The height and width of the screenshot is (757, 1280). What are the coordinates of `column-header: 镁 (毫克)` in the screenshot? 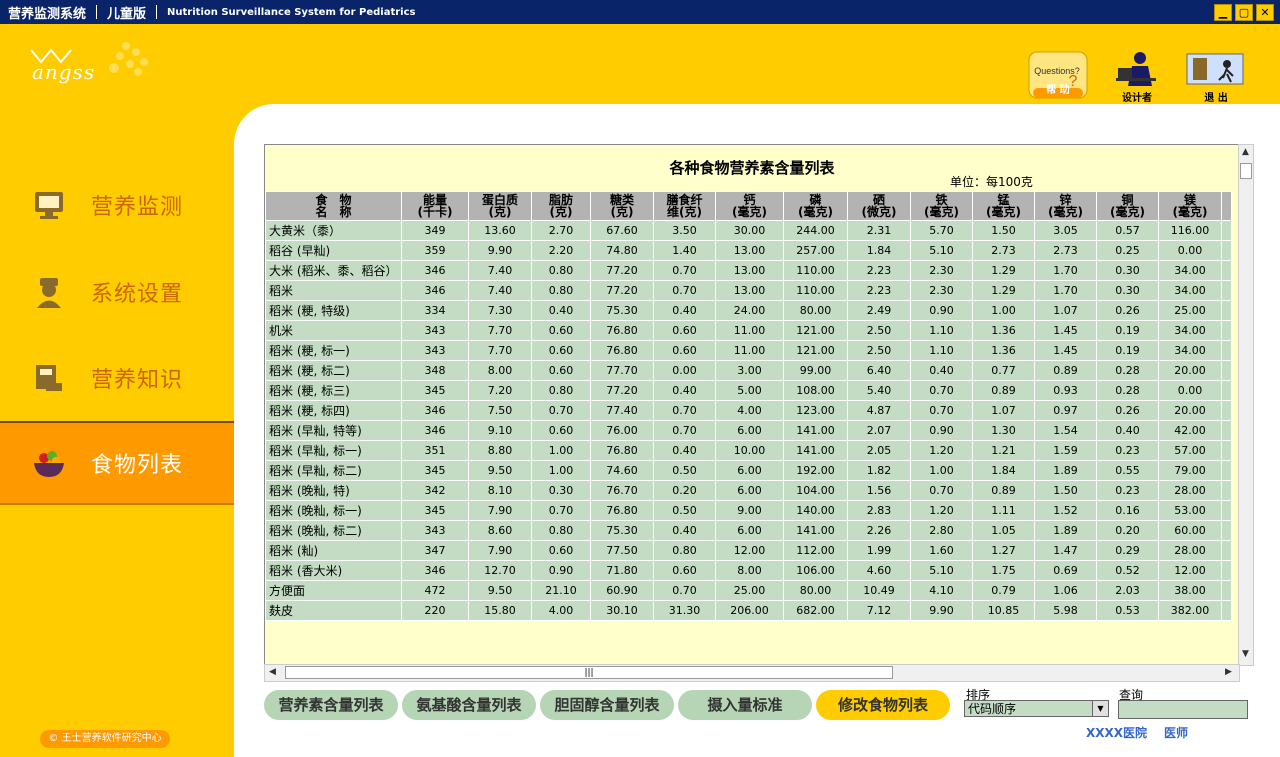 It's located at (1190, 206).